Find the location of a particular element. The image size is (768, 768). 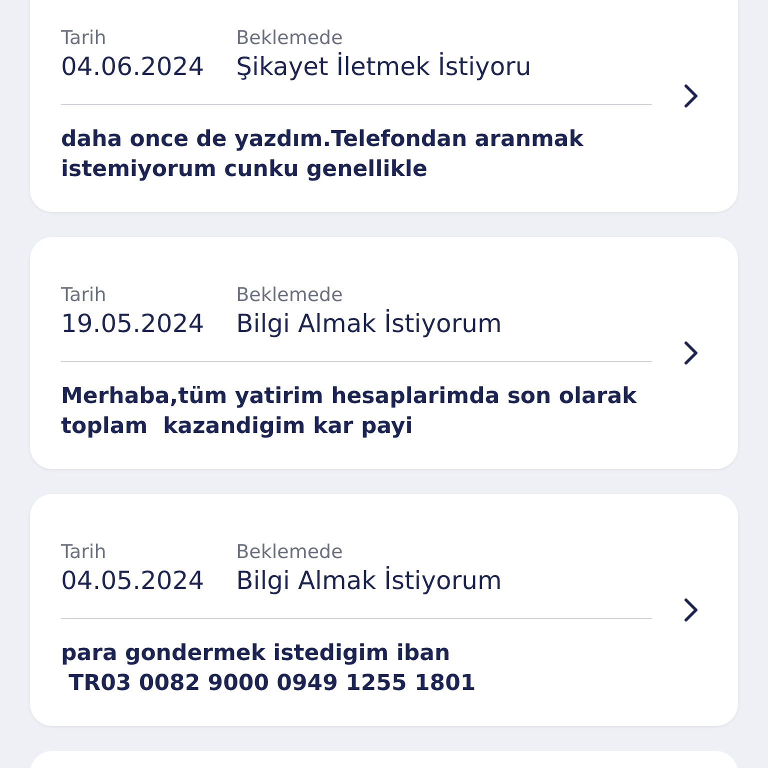

date: 04.06.2024 is located at coordinates (132, 67).